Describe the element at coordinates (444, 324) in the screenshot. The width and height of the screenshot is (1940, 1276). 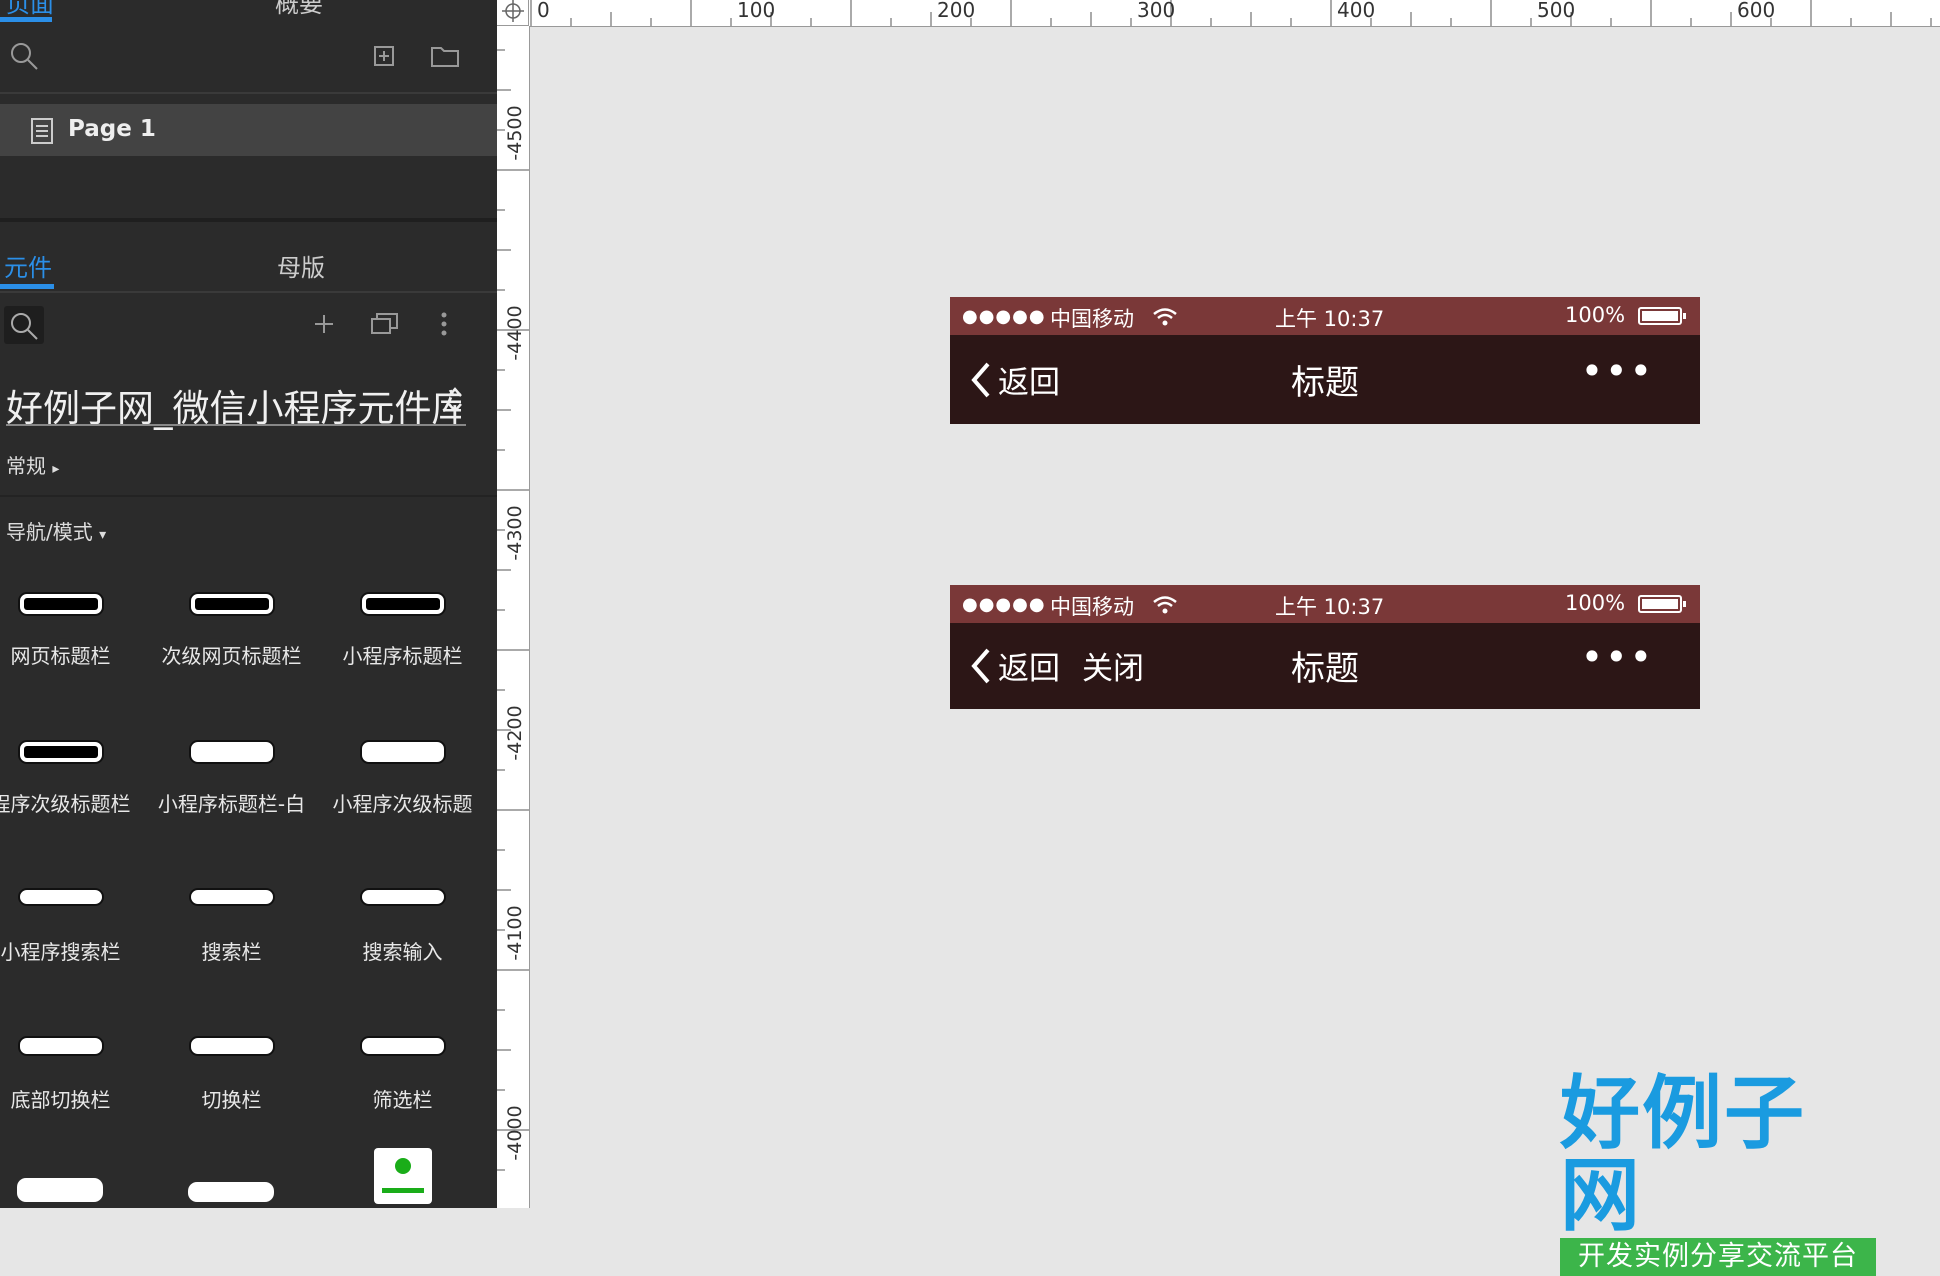
I see `more-options-icon` at that location.